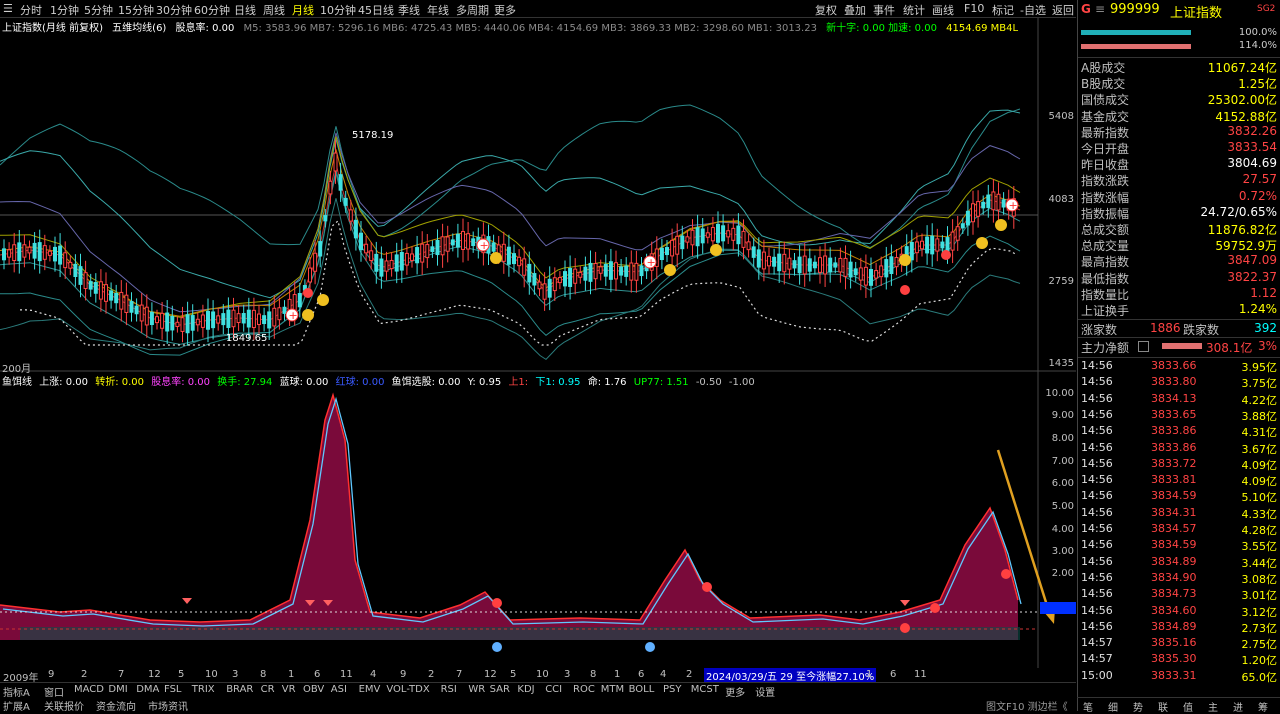  What do you see at coordinates (338, 10) in the screenshot?
I see `period-tab: 10分钟` at bounding box center [338, 10].